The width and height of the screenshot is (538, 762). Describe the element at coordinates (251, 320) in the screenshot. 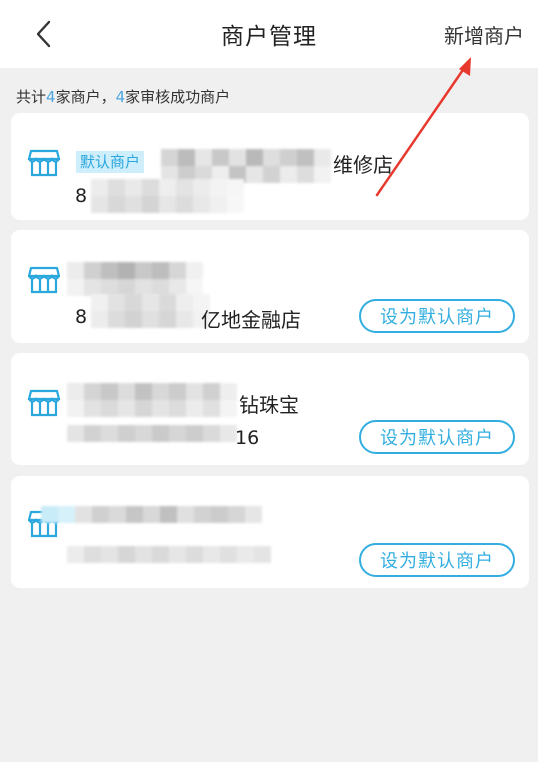

I see `merchant-name: 亿地金融店` at that location.